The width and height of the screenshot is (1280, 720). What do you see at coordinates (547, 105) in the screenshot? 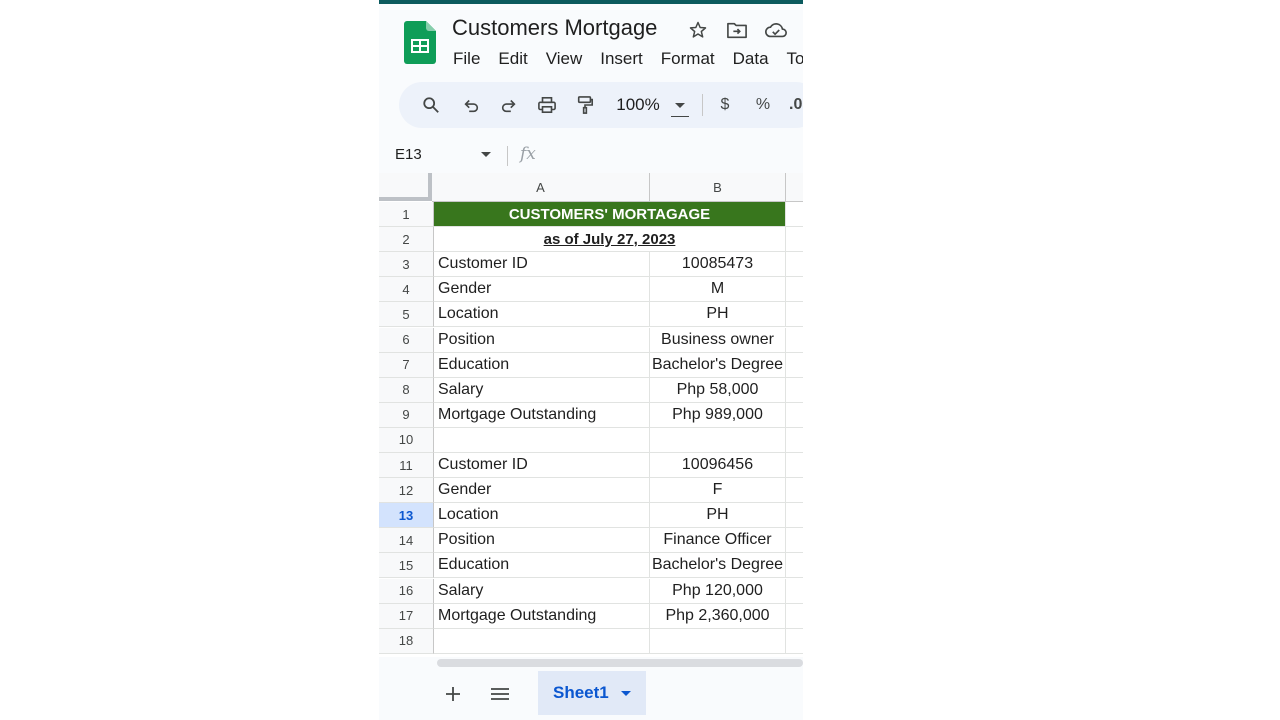
I see `print-icon` at bounding box center [547, 105].